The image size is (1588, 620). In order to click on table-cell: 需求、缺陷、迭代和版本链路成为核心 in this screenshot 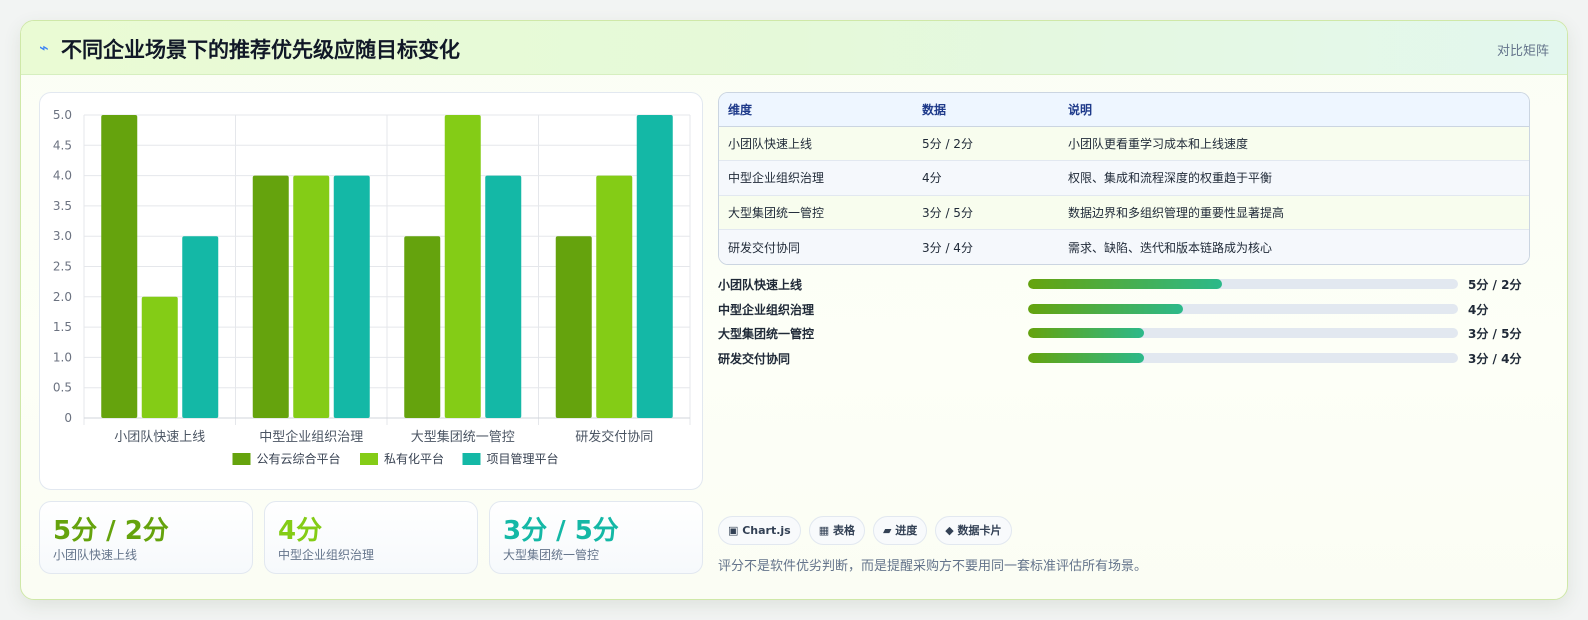, I will do `click(1170, 247)`.